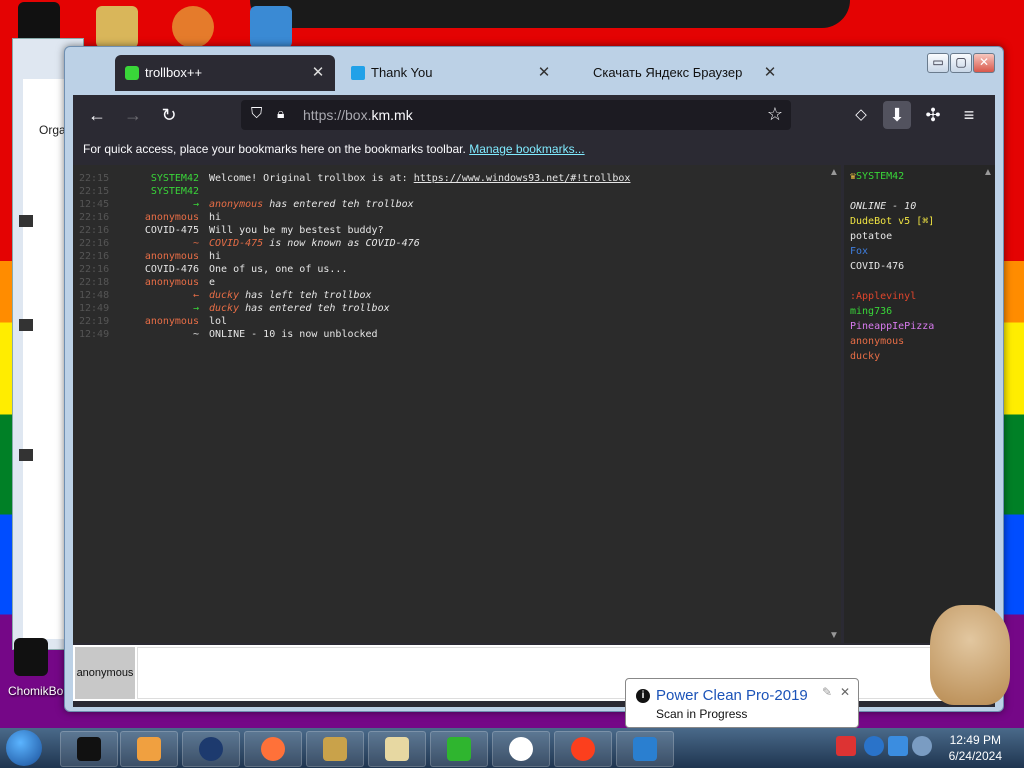 The height and width of the screenshot is (768, 1024). What do you see at coordinates (156, 230) in the screenshot?
I see `chat-nick: COVID-475` at bounding box center [156, 230].